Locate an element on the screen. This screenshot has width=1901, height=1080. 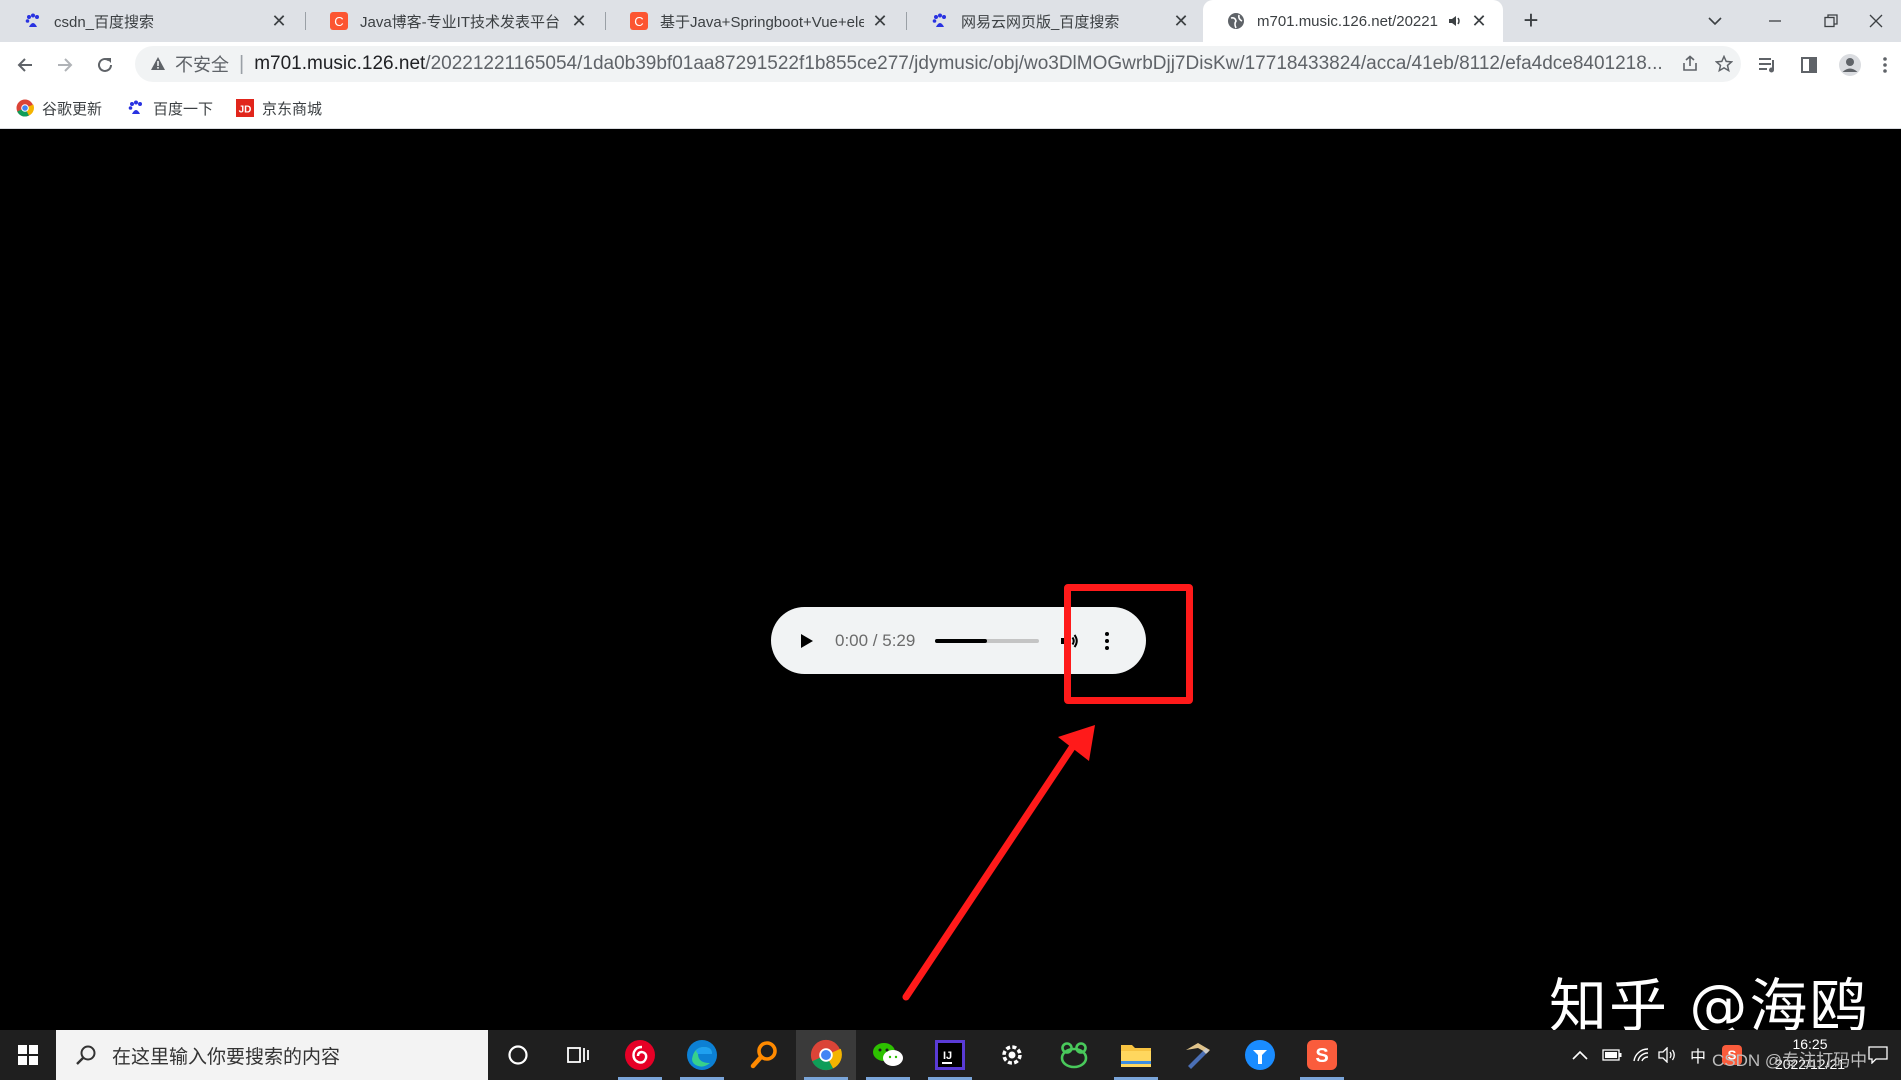
bookmark-baidu: 百度一下 is located at coordinates (170, 108).